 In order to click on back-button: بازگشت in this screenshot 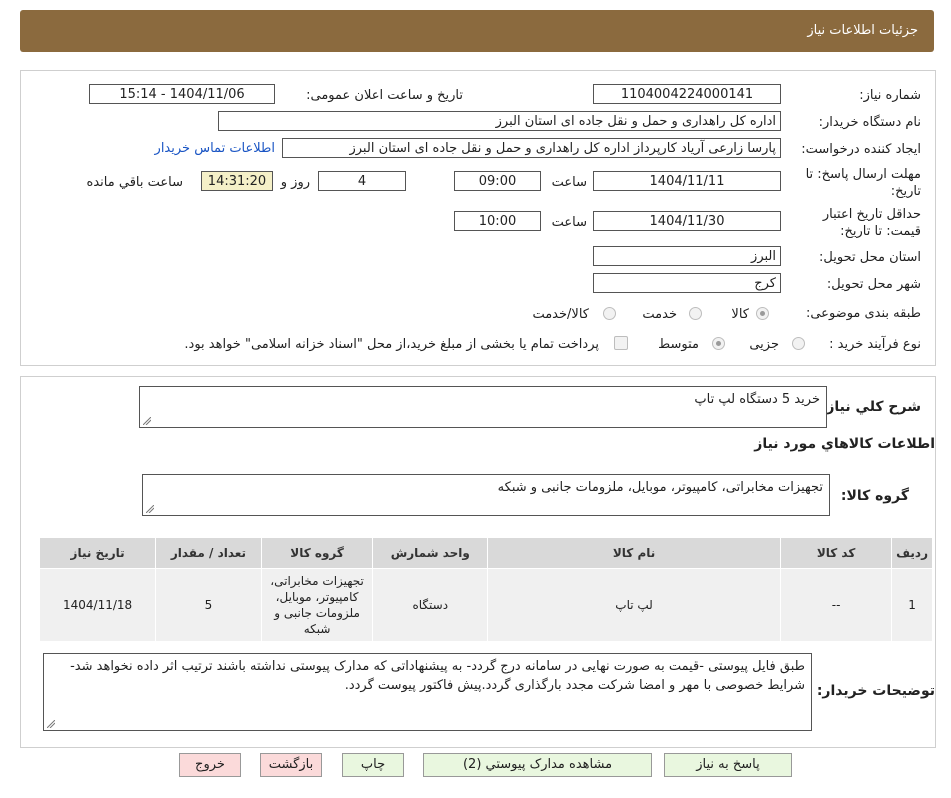, I will do `click(291, 765)`.